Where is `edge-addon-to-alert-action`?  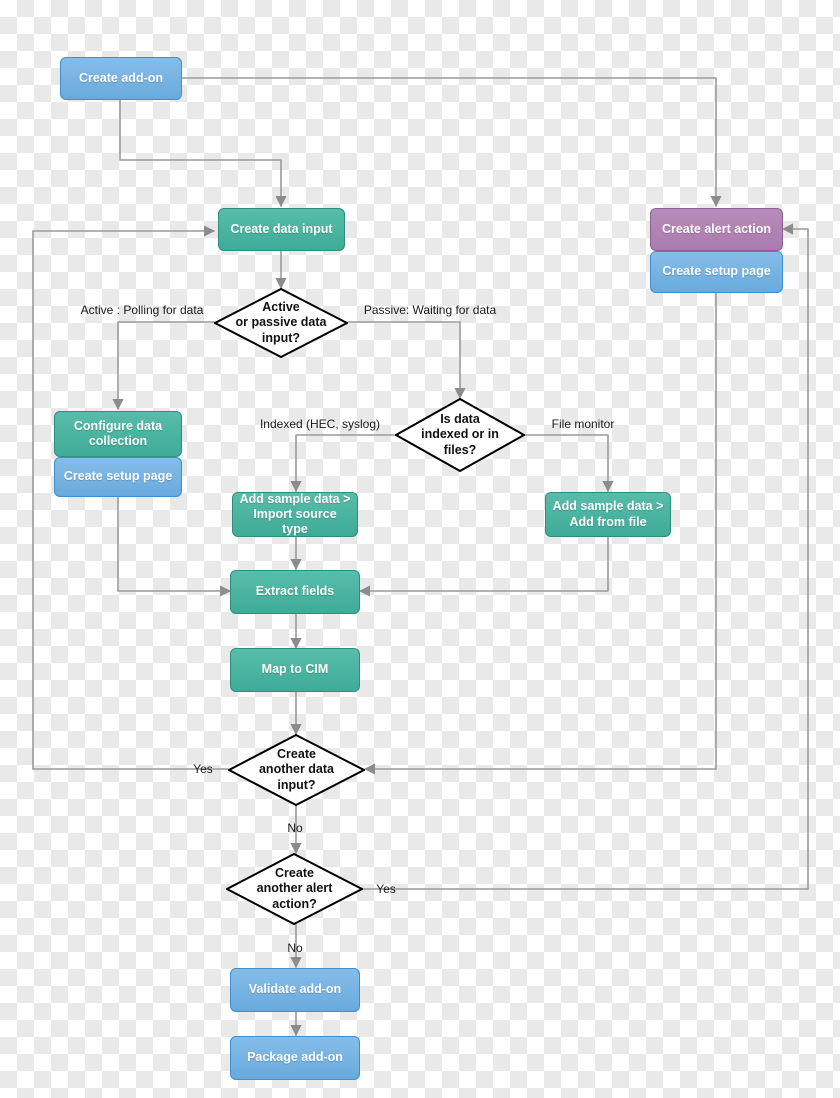
edge-addon-to-alert-action is located at coordinates (451, 142).